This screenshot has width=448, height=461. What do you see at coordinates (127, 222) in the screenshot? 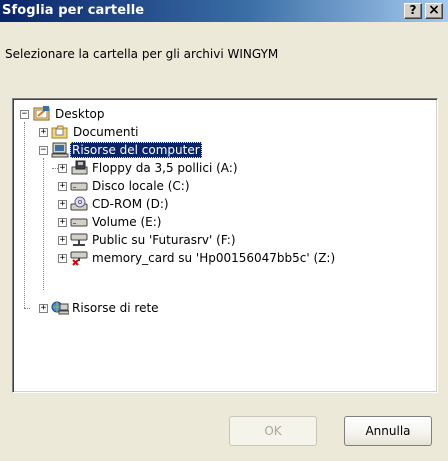
I see `tree-item-label: Volume (E:)` at bounding box center [127, 222].